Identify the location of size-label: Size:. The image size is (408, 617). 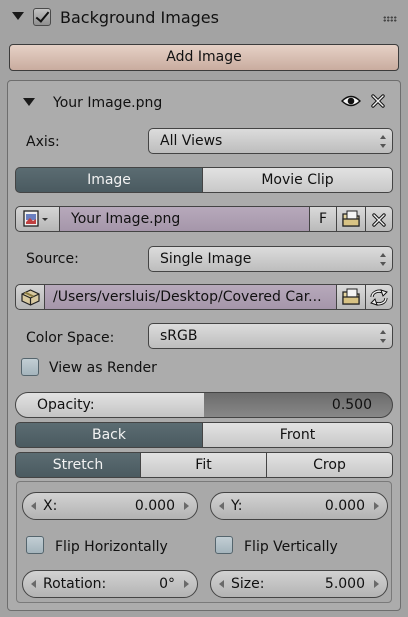
(248, 584).